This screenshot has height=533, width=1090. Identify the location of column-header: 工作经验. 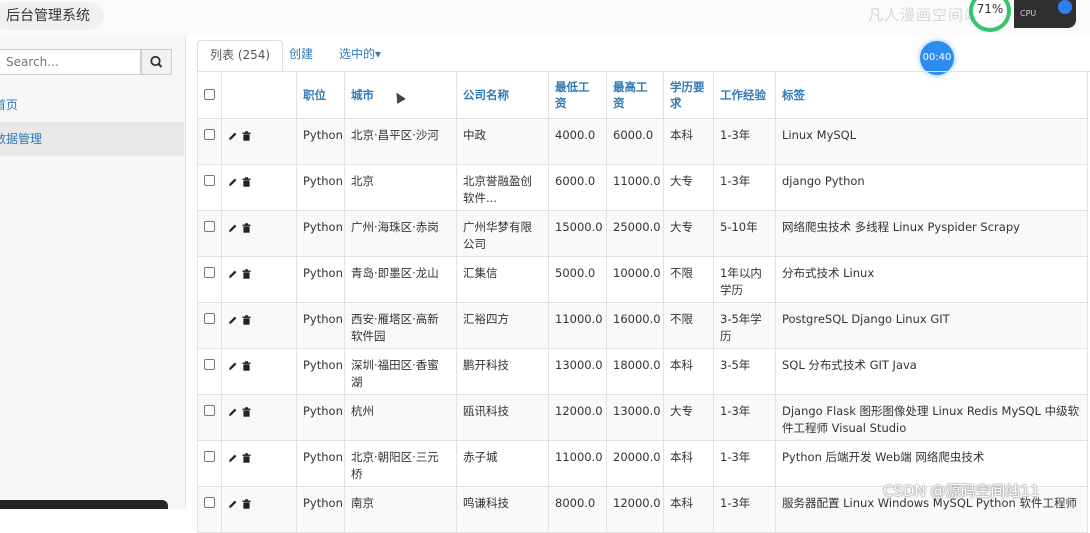
(744, 95).